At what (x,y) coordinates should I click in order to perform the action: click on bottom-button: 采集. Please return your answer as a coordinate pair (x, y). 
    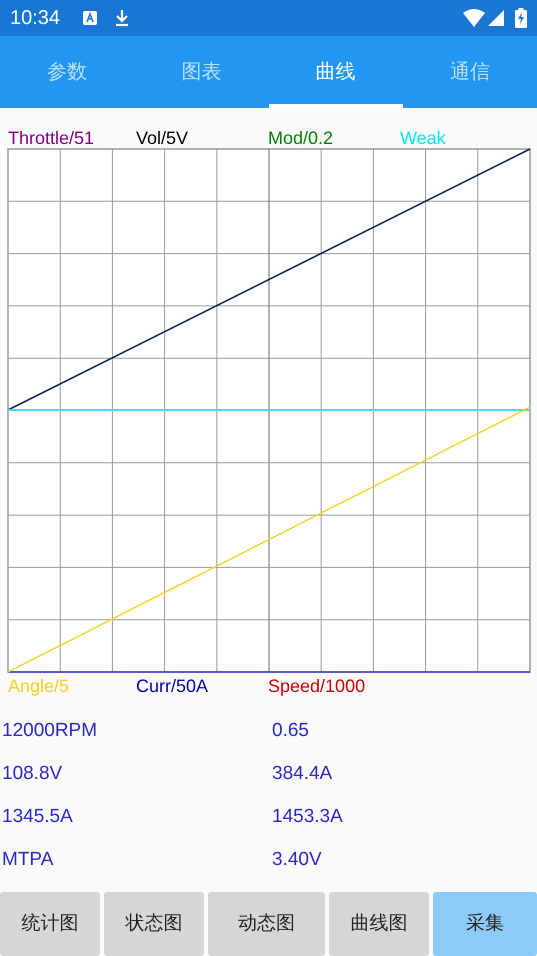
    Looking at the image, I should click on (485, 924).